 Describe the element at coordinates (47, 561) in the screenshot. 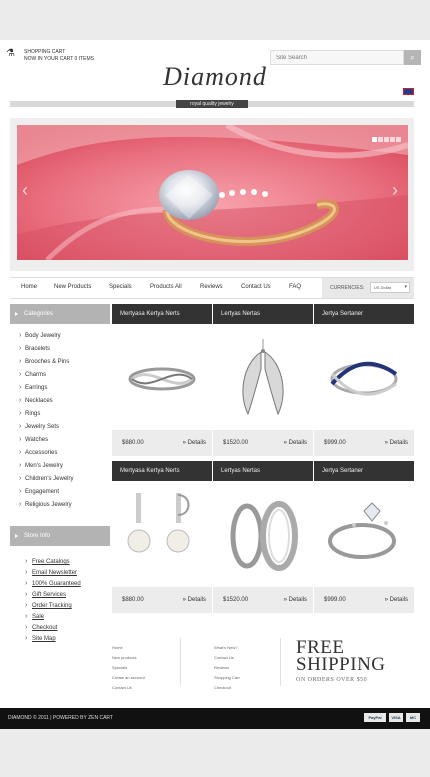

I see `store-info-link: Free Catalogs` at that location.